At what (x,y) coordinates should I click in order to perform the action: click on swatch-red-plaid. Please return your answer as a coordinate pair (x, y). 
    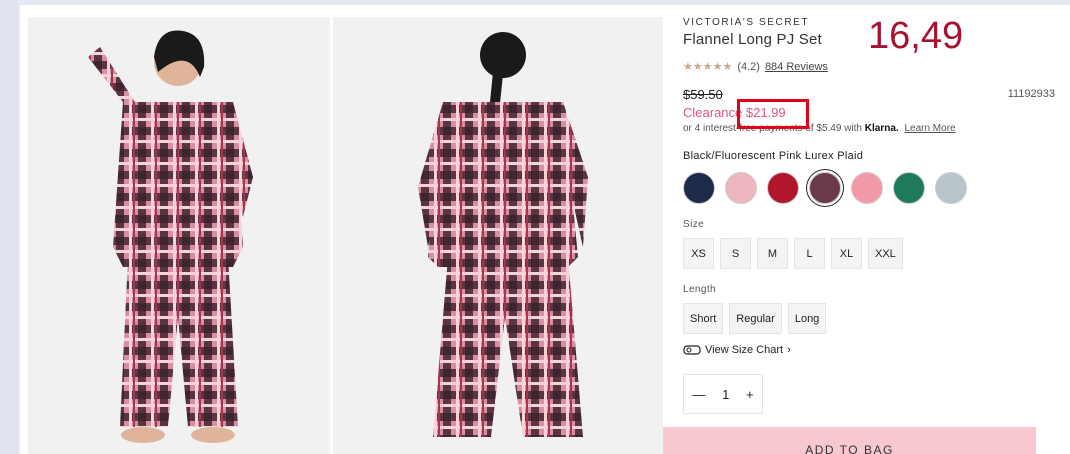
    Looking at the image, I should click on (783, 188).